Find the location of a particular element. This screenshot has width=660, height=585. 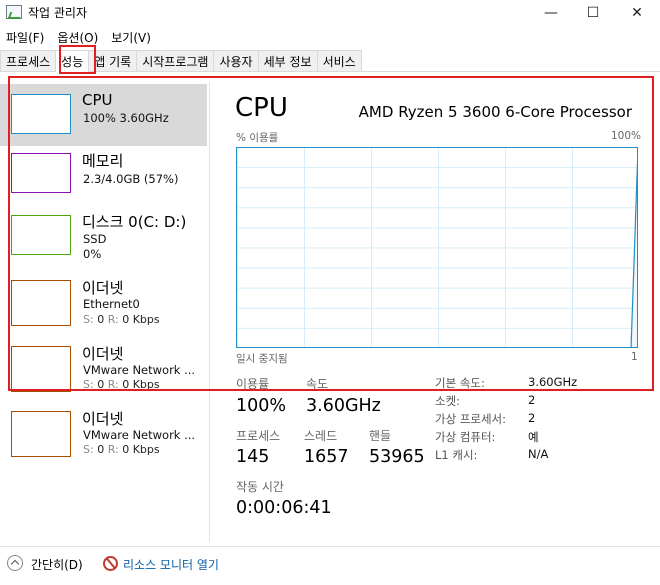

graph-y-max: 100% is located at coordinates (626, 136).